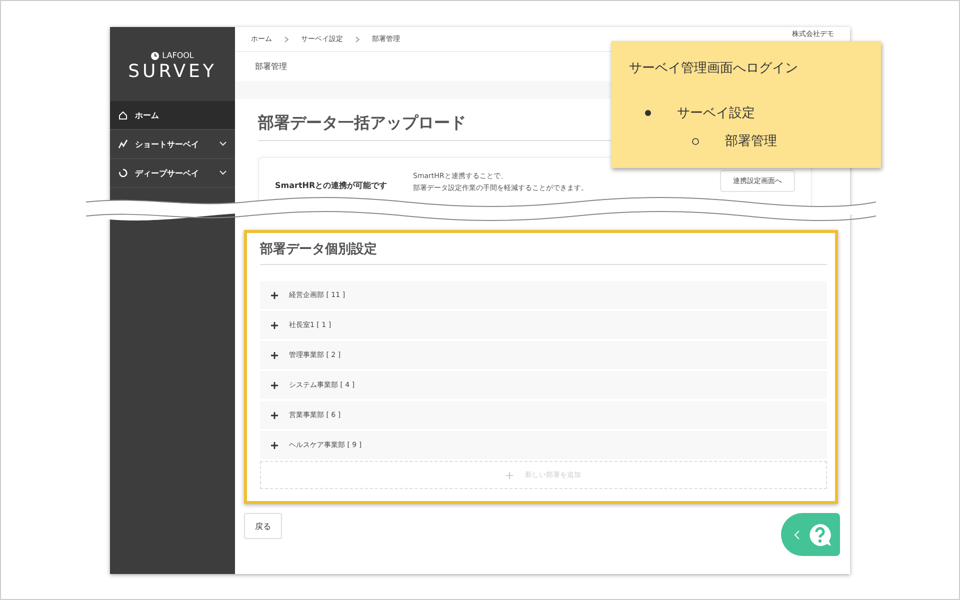  What do you see at coordinates (271, 66) in the screenshot?
I see `page-title: 部署管理` at bounding box center [271, 66].